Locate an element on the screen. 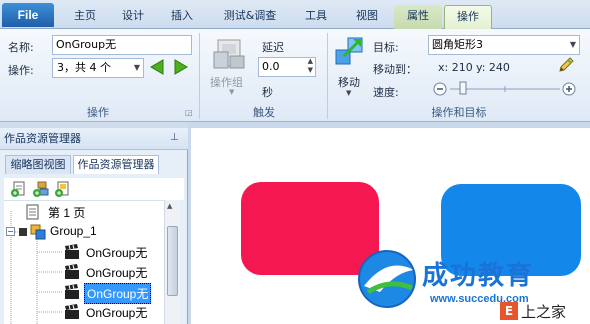  panel-title: 作品资源管理器 is located at coordinates (94, 139).